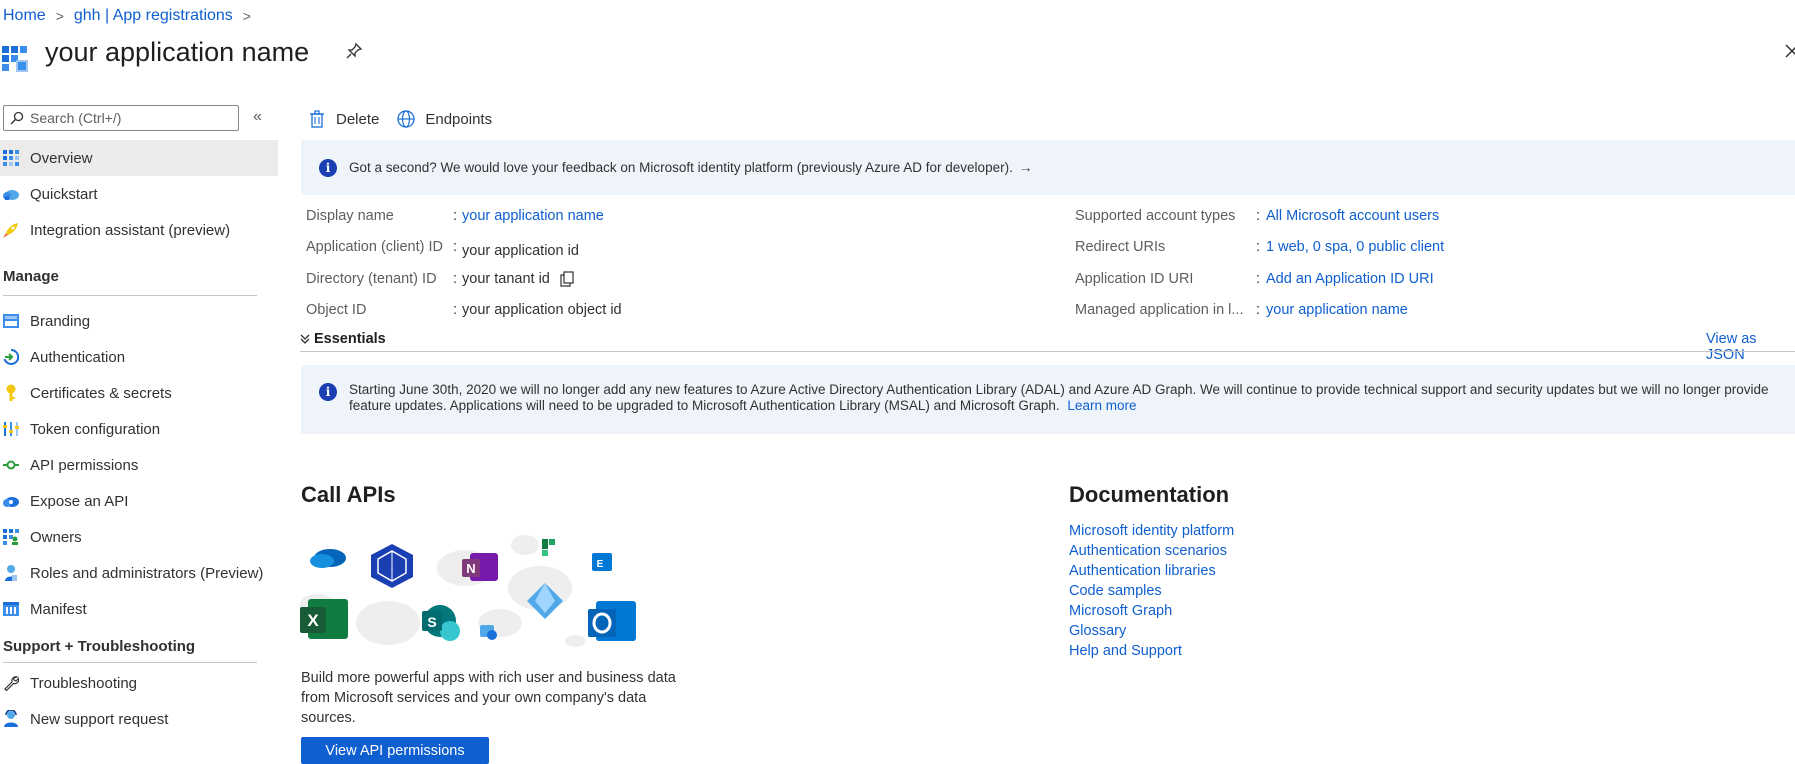 The width and height of the screenshot is (1795, 764). What do you see at coordinates (139, 321) in the screenshot?
I see `sidebar-item-branding: Branding` at bounding box center [139, 321].